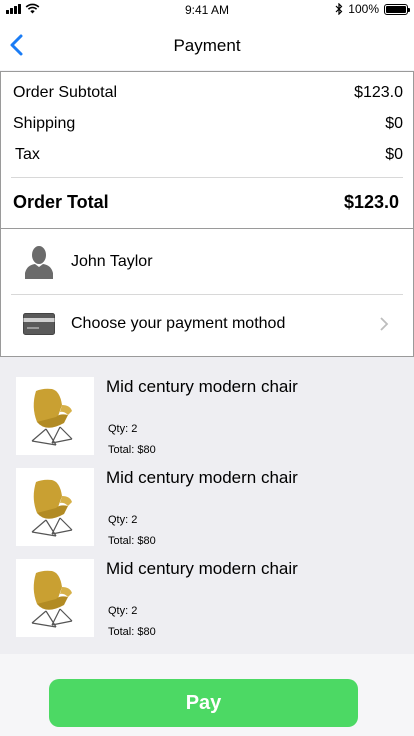 The image size is (414, 736). Describe the element at coordinates (203, 703) in the screenshot. I see `pay-button: Pay` at that location.